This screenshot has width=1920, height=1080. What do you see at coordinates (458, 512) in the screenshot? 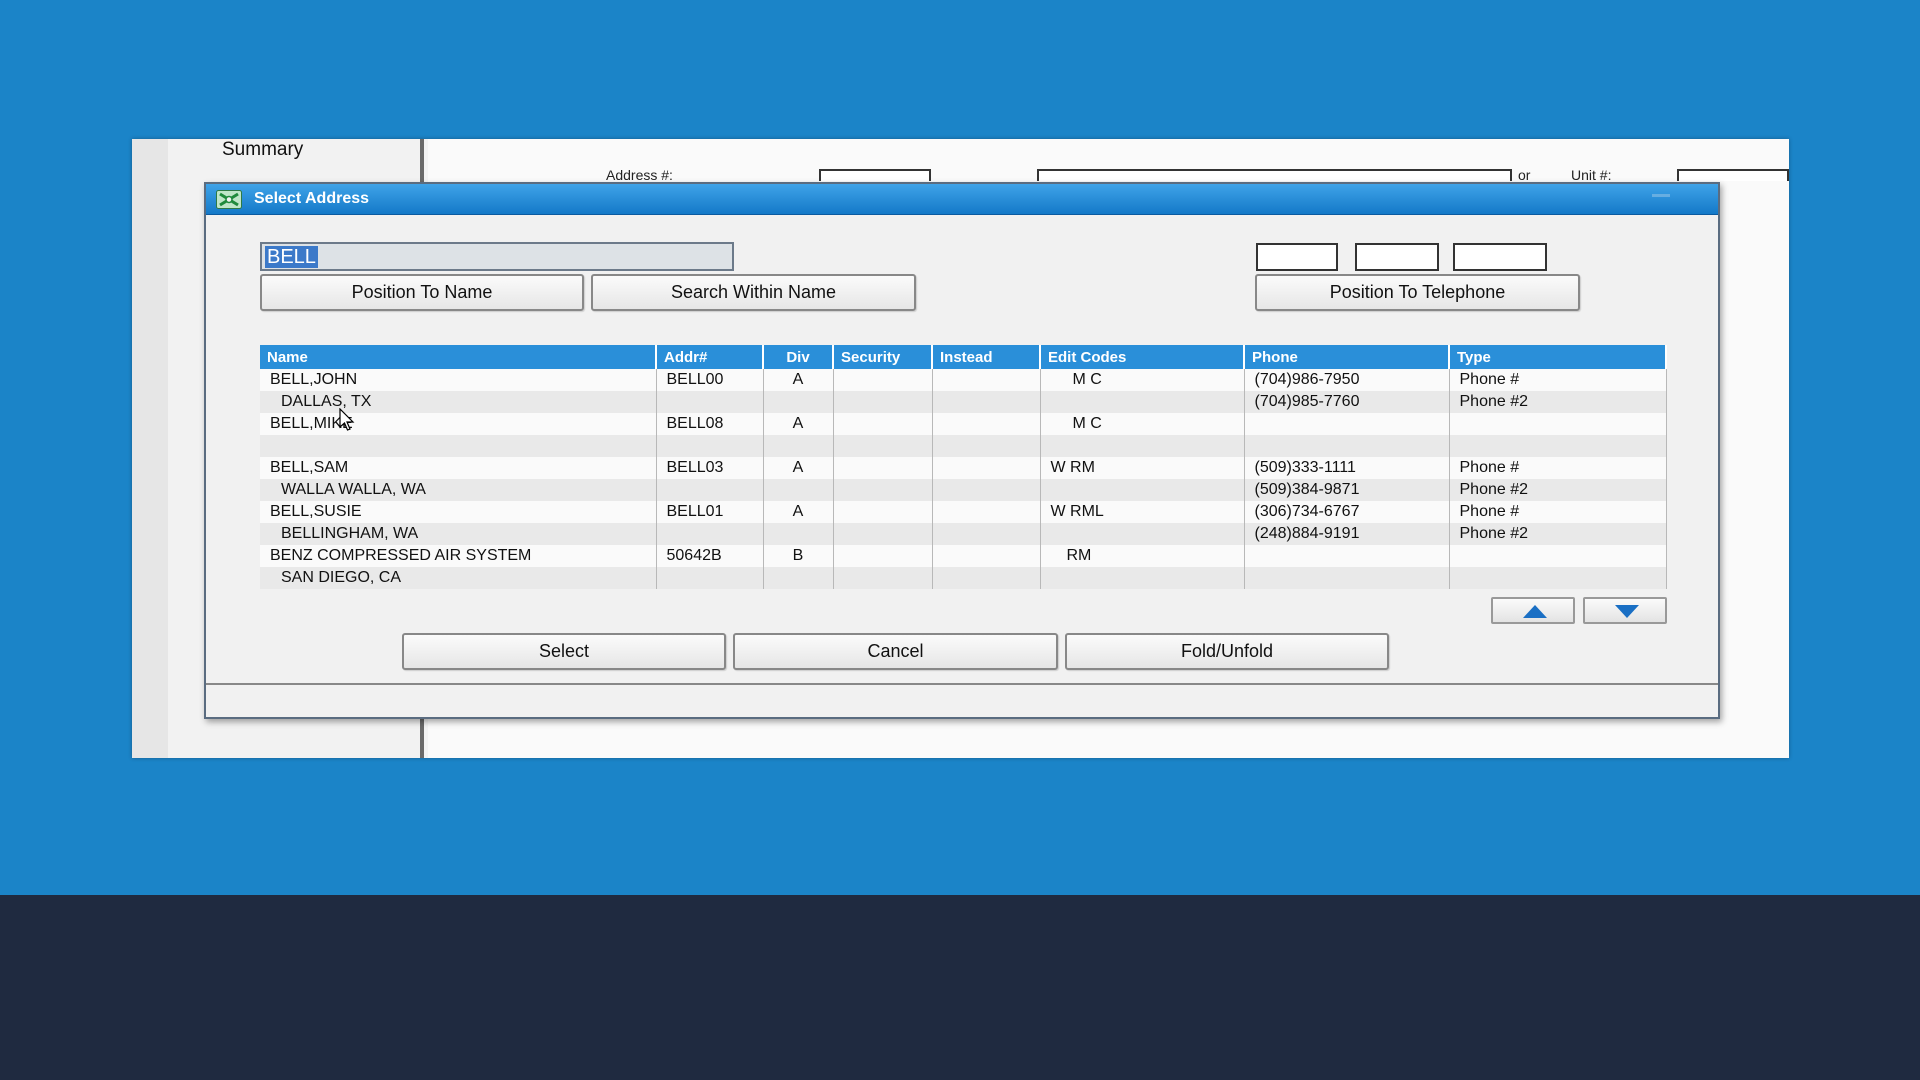
I see `cell-name: BELL,SUSIE` at bounding box center [458, 512].